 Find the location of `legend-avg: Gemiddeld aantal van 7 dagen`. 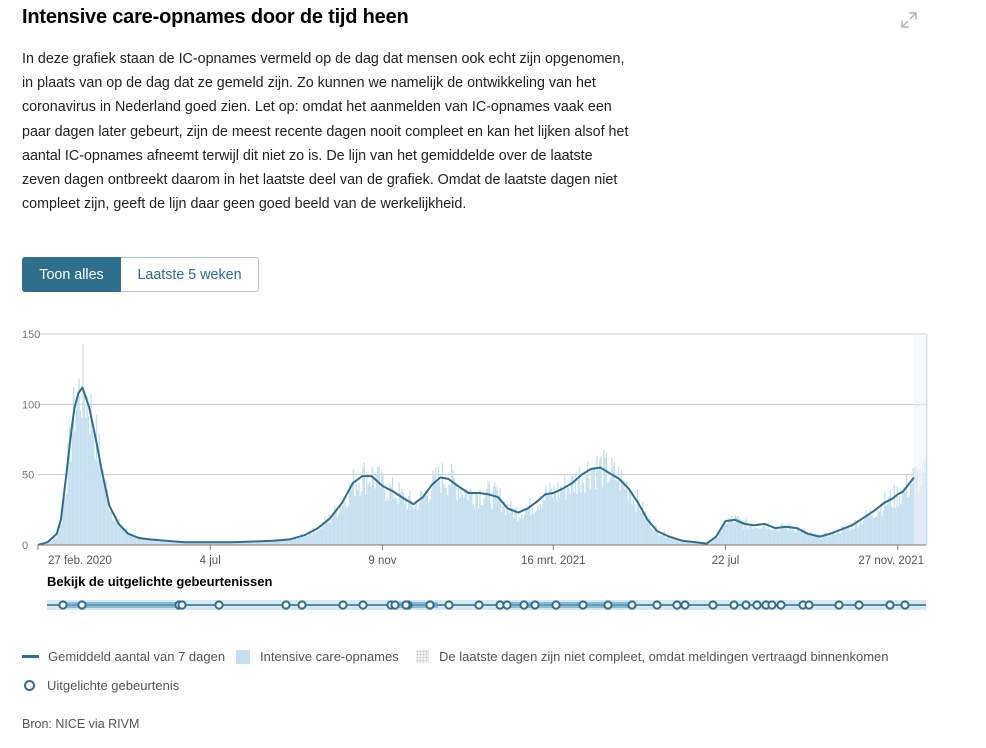

legend-avg: Gemiddeld aantal van 7 dagen is located at coordinates (123, 656).